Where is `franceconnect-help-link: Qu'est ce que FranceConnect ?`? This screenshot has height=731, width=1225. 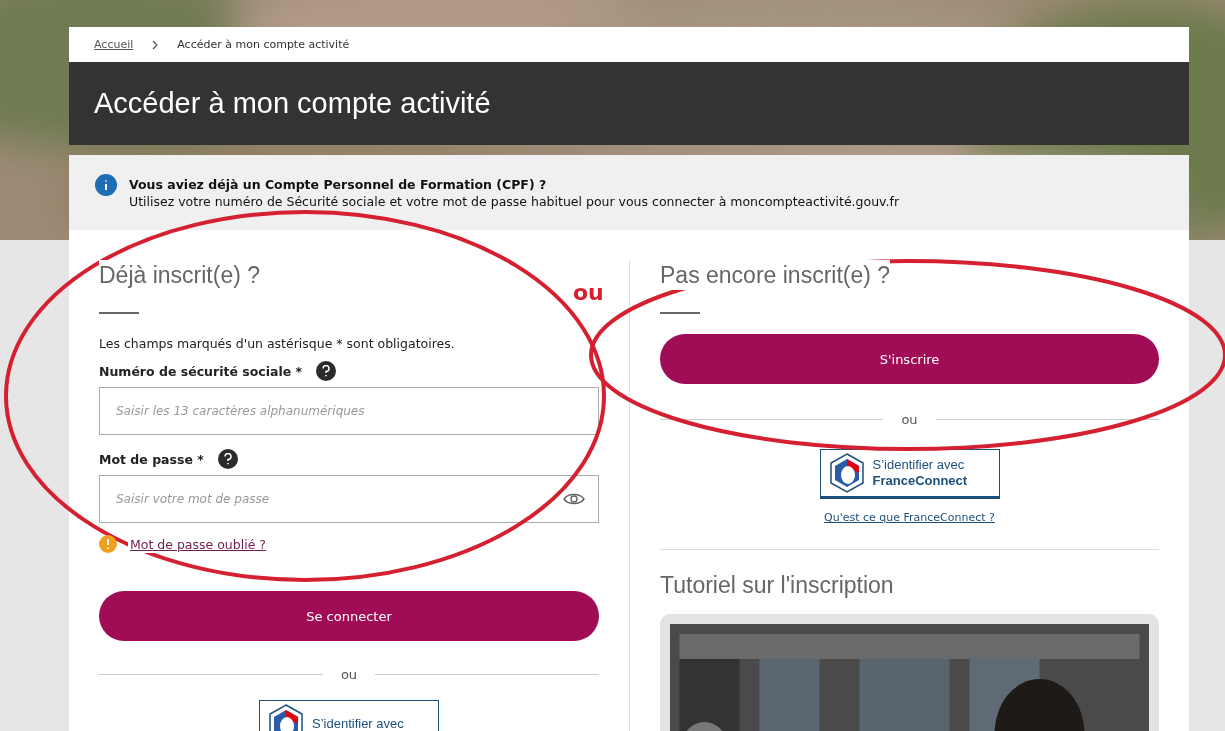
franceconnect-help-link: Qu'est ce que FranceConnect ? is located at coordinates (909, 517).